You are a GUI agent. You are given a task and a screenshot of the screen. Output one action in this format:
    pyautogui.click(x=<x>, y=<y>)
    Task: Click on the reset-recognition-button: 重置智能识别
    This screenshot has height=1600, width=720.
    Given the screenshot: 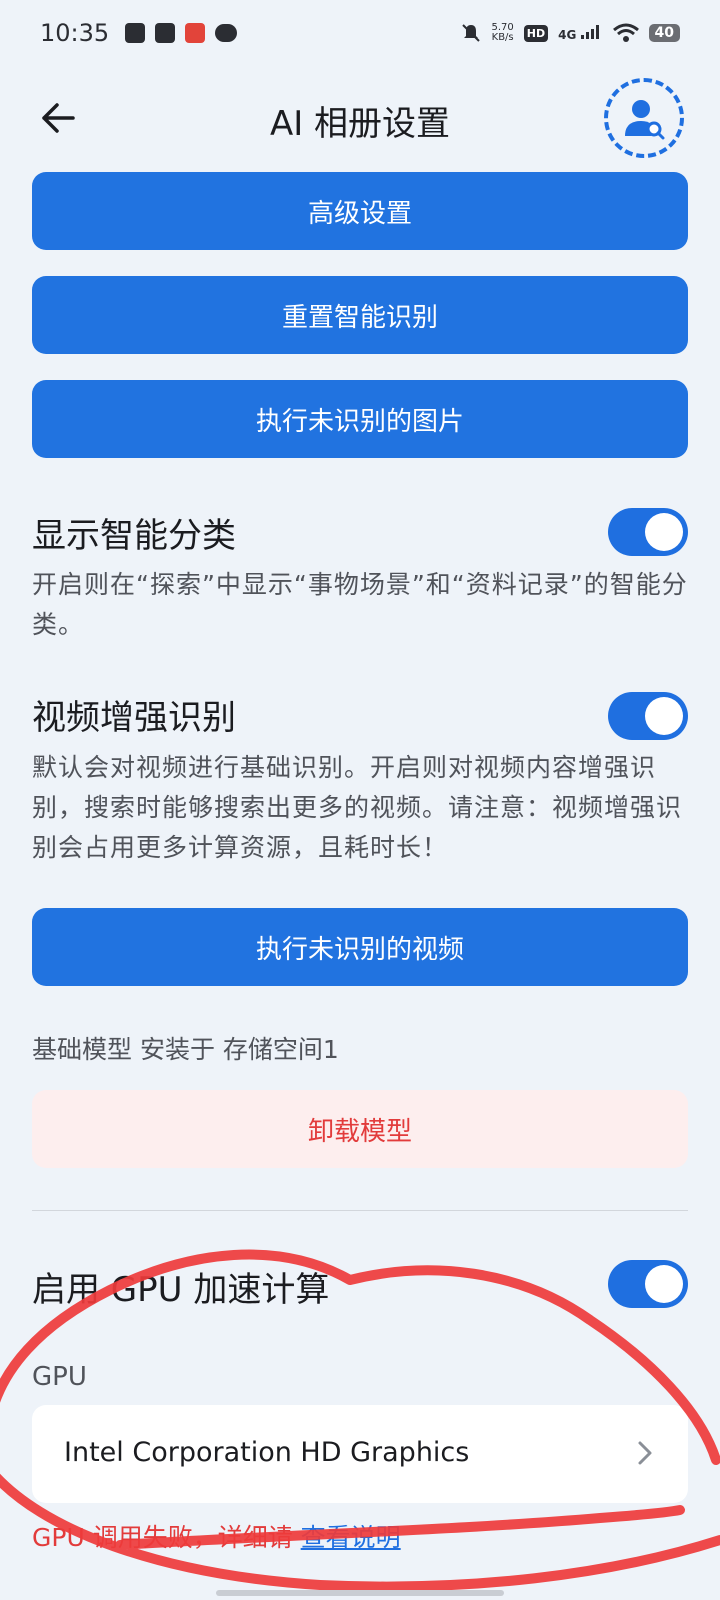 What is the action you would take?
    pyautogui.click(x=360, y=315)
    